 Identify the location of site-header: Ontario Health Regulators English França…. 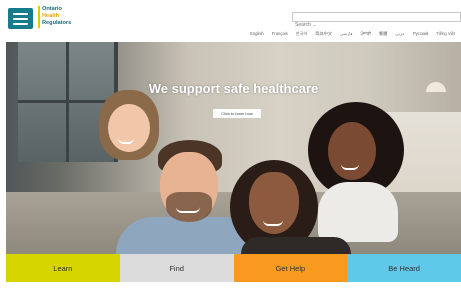
(230, 21).